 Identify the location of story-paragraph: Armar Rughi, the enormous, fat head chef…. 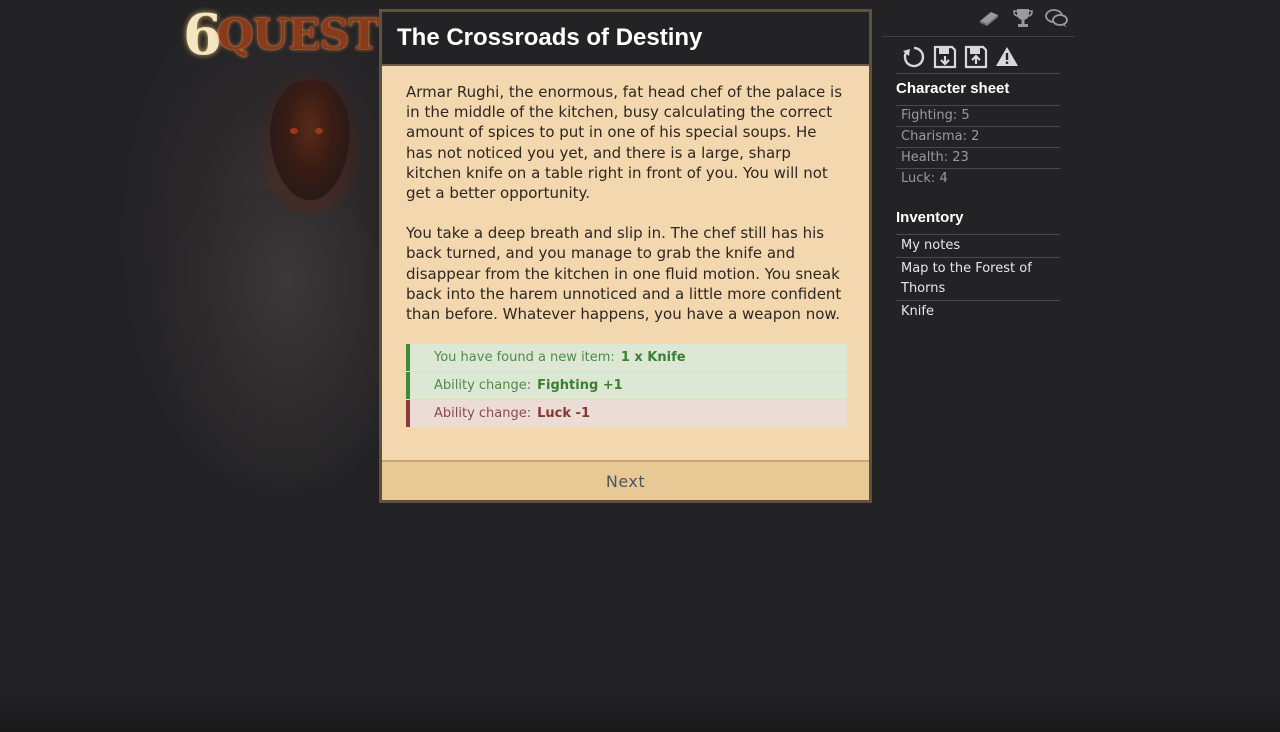
(624, 143).